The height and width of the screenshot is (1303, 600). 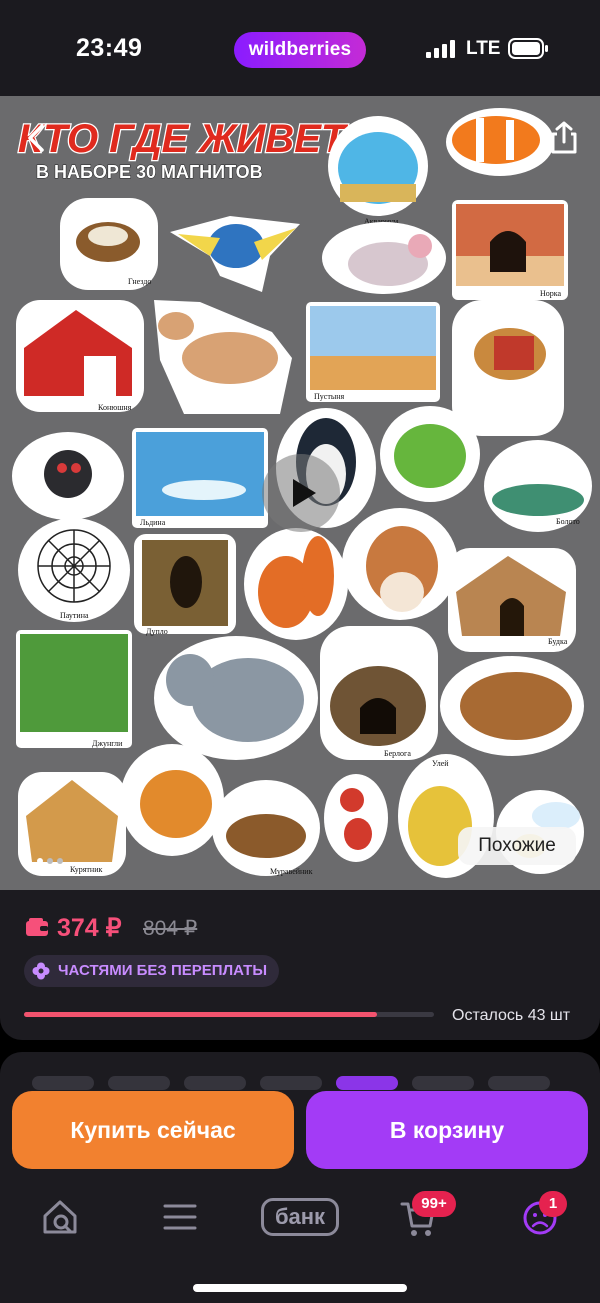 What do you see at coordinates (153, 522) in the screenshot?
I see `label-ice-floe: Льдина` at bounding box center [153, 522].